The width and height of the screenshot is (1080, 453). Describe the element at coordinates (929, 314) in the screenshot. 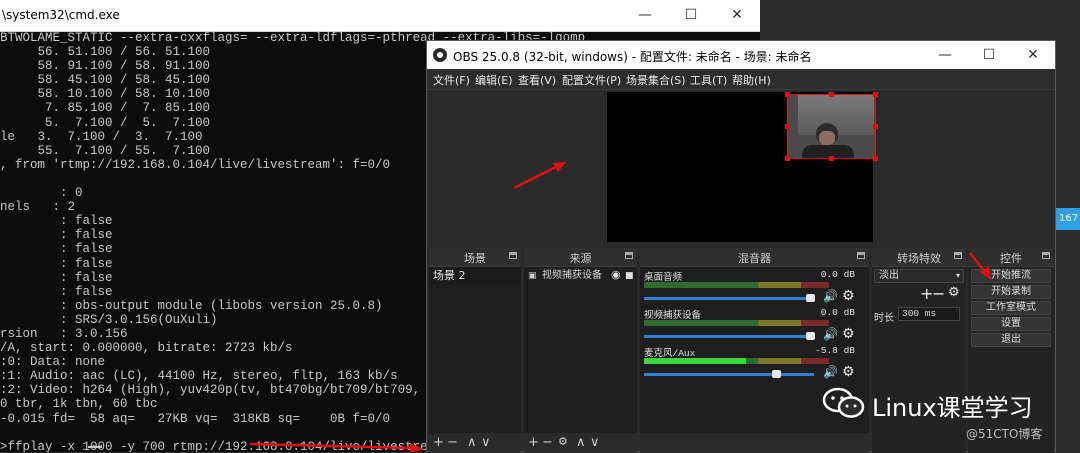

I see `duration-input: 300 ms` at that location.